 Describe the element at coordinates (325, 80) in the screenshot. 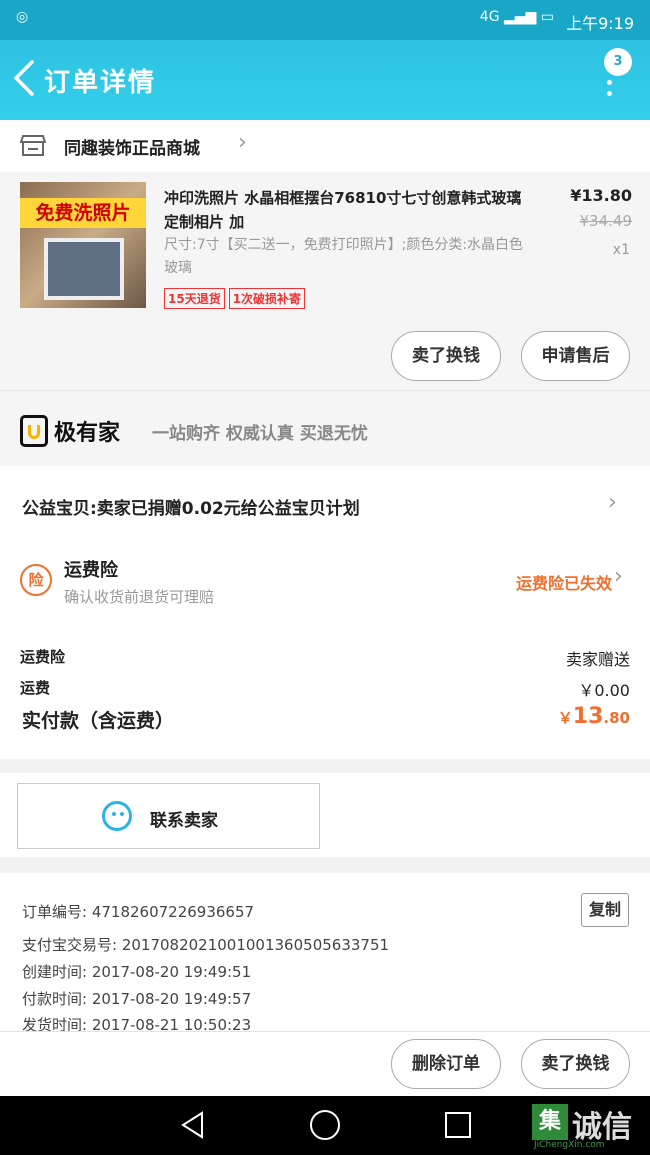

I see `app-header: 订单详情 3` at that location.